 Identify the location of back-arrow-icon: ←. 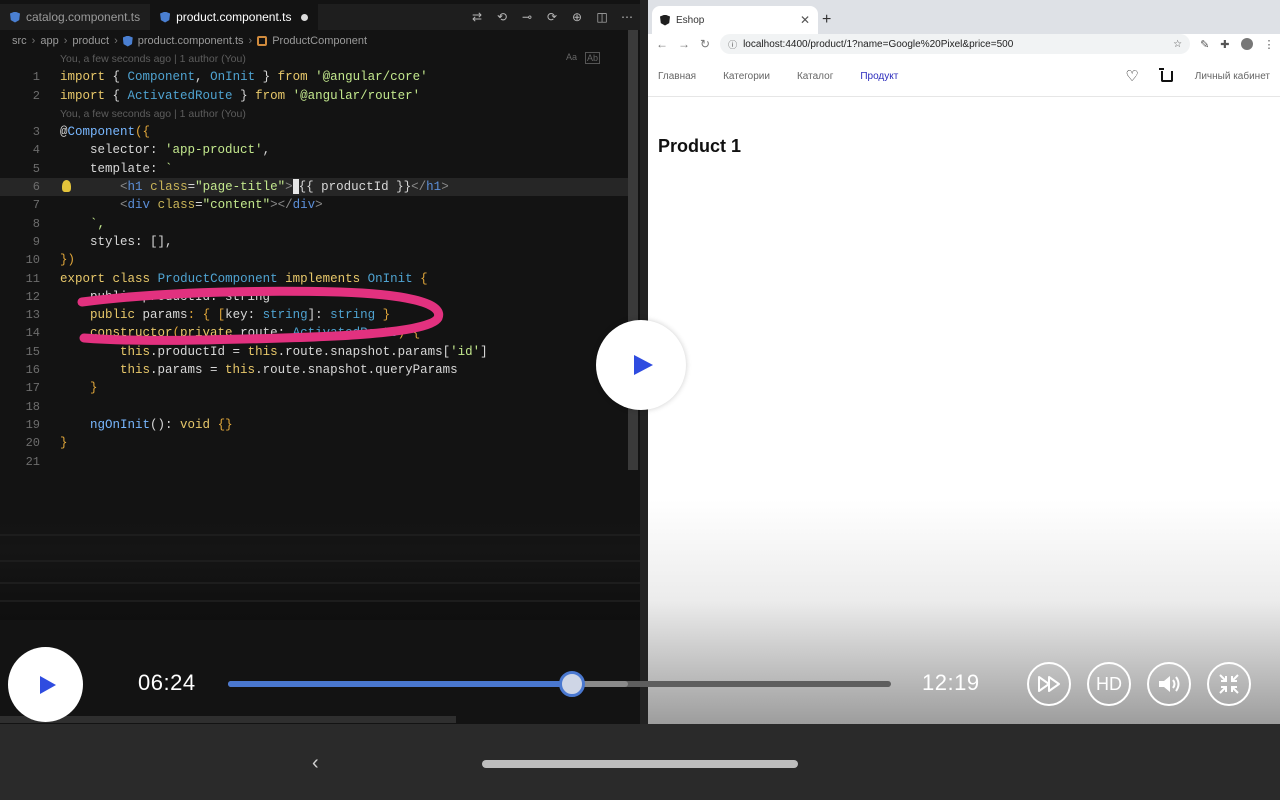
(662, 44).